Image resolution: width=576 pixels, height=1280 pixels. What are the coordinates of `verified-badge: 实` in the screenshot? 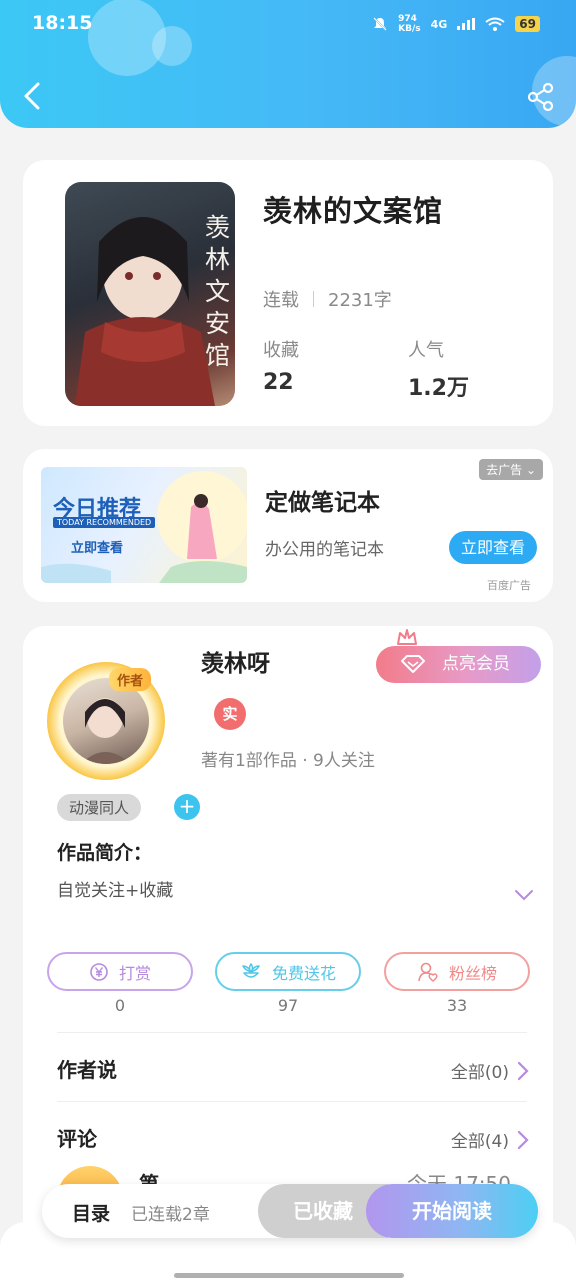 It's located at (230, 714).